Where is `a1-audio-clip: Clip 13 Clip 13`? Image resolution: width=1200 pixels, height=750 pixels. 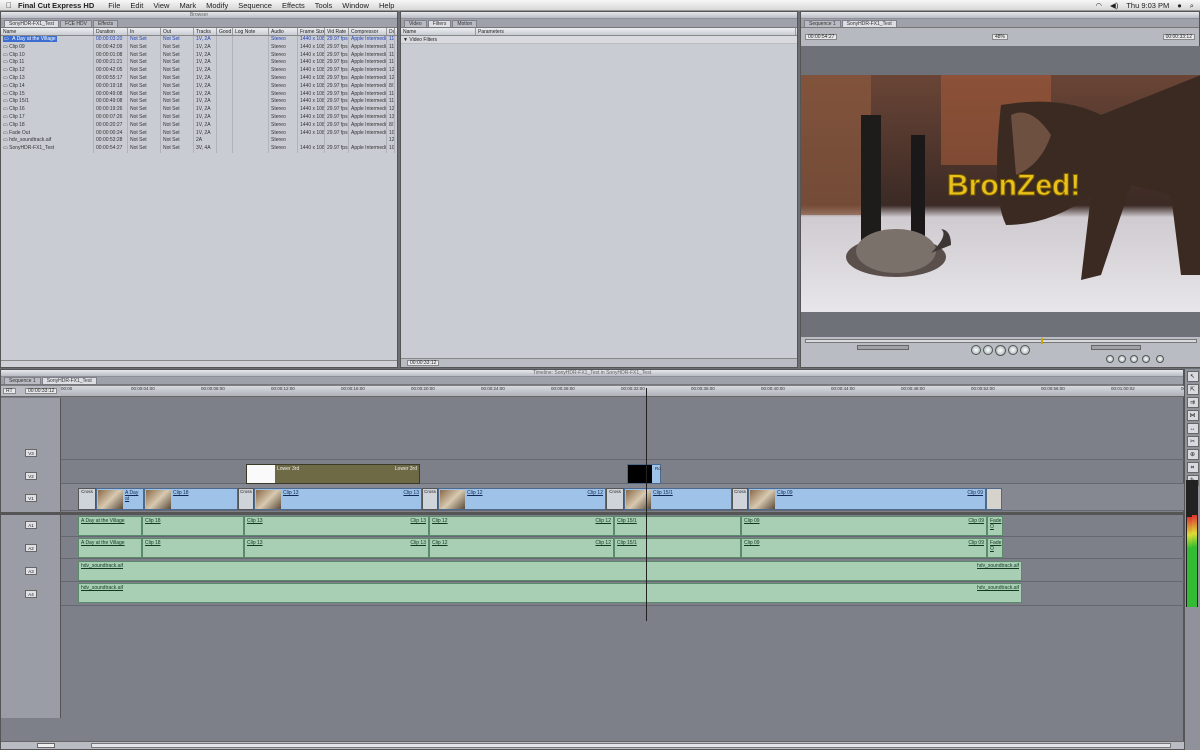 a1-audio-clip: Clip 13 Clip 13 is located at coordinates (336, 526).